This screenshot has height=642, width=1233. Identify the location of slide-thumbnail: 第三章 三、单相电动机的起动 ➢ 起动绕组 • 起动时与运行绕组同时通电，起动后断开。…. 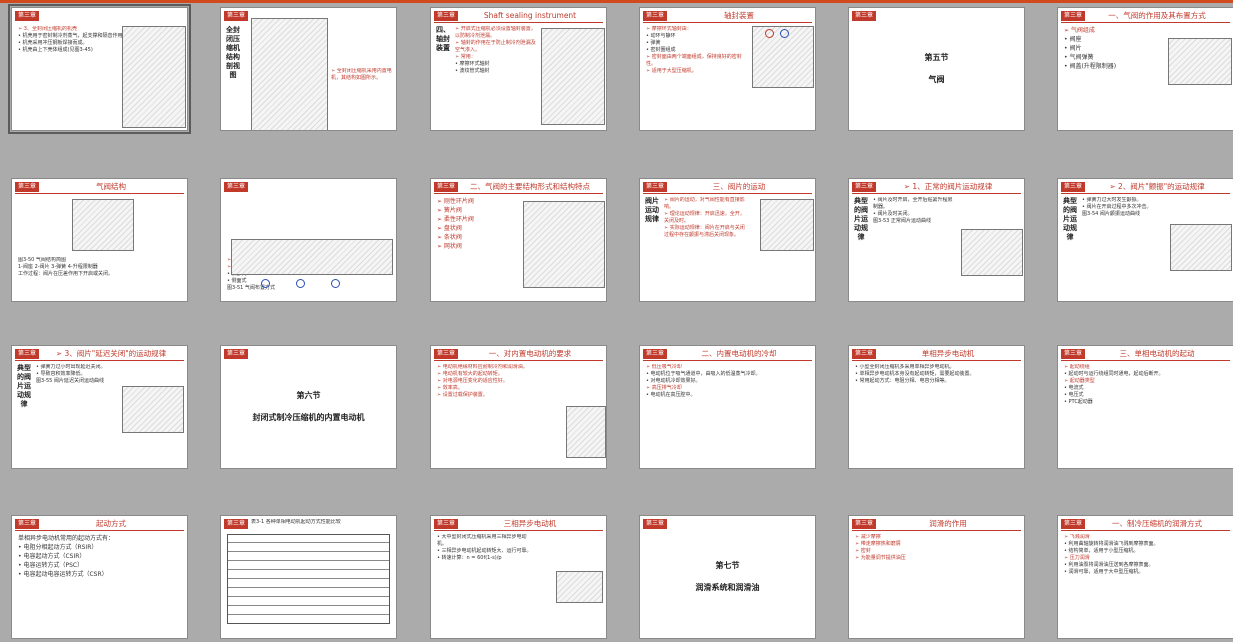
(1145, 407).